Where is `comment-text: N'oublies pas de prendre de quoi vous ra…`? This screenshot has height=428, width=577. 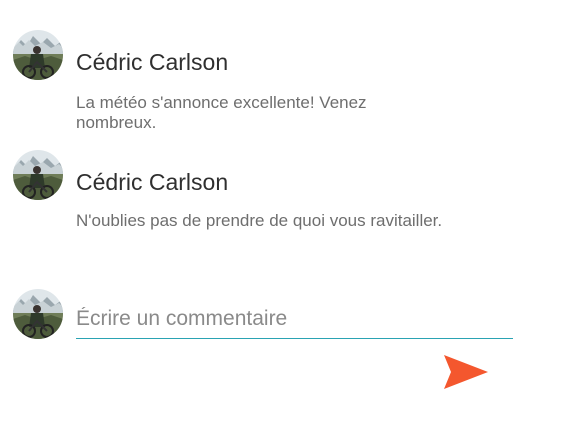 comment-text: N'oublies pas de prendre de quoi vous ra… is located at coordinates (259, 220).